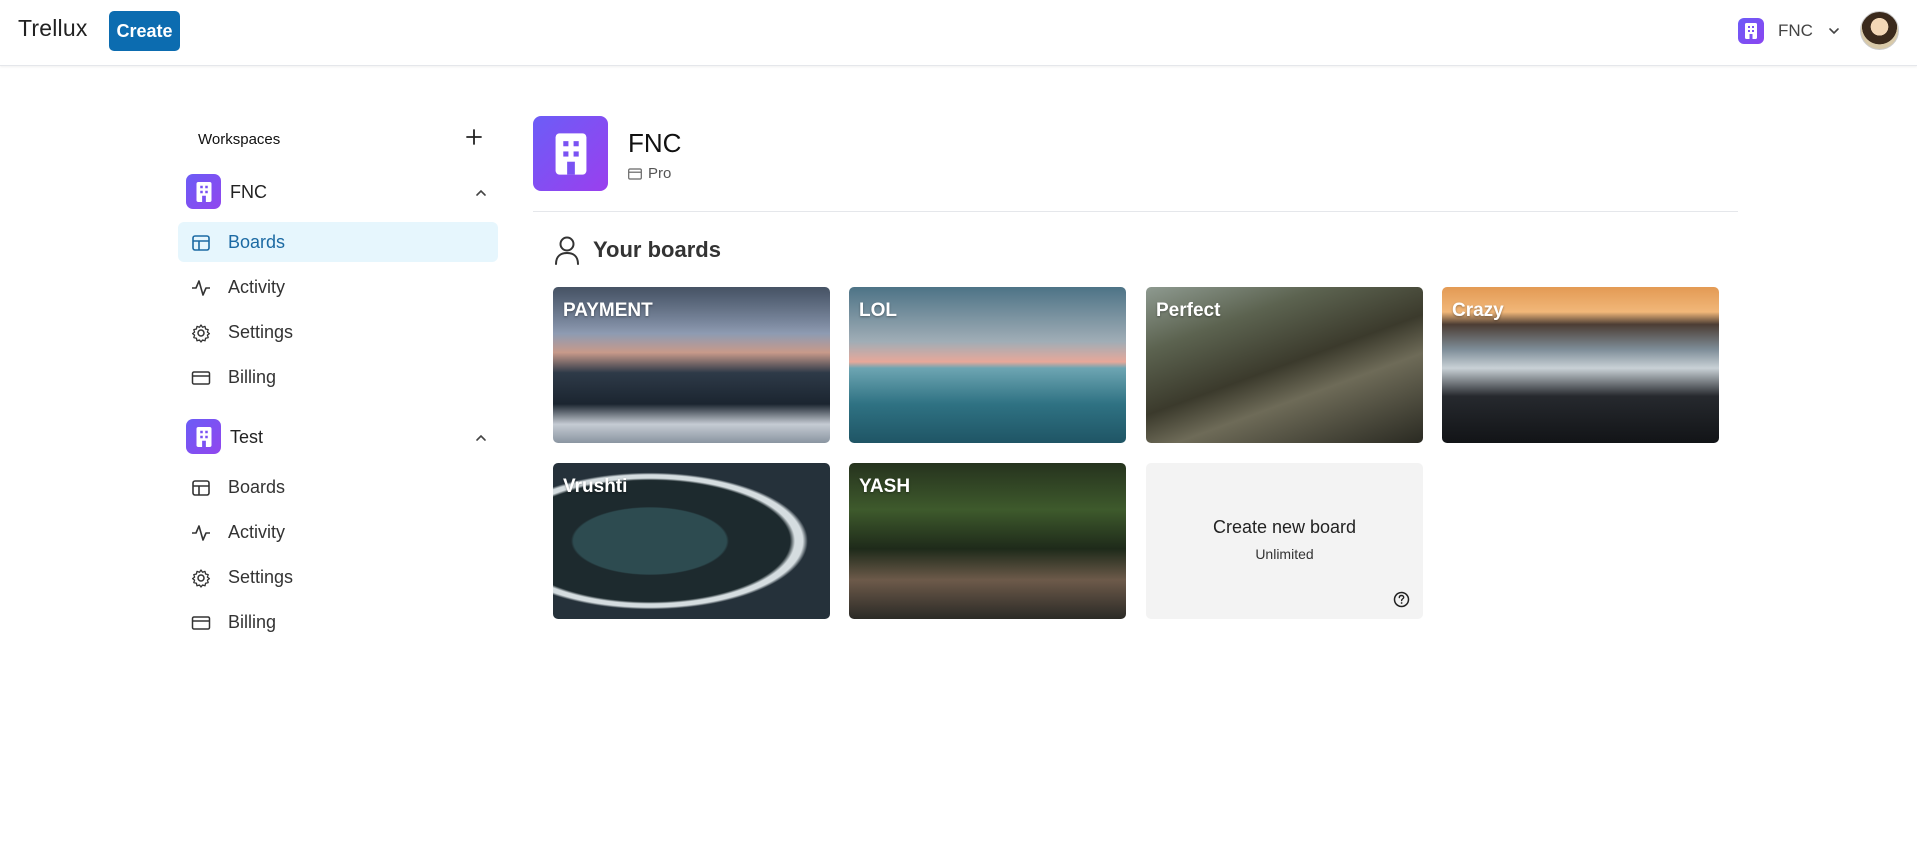 The height and width of the screenshot is (868, 1917). I want to click on workspace-logo, so click(570, 153).